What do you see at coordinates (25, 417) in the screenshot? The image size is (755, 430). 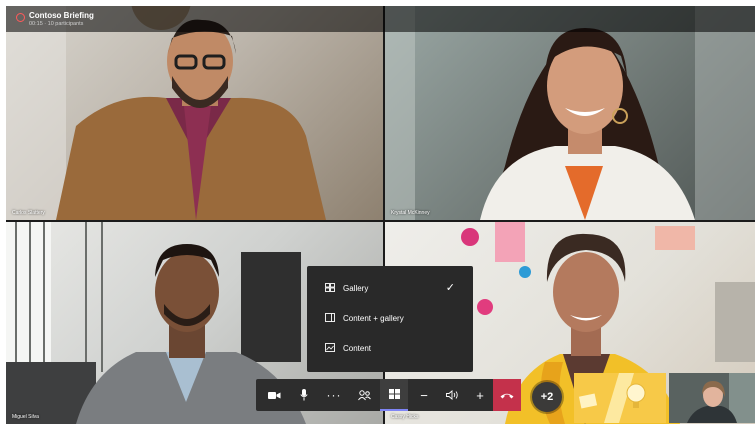 I see `participant-name: Miguel Silva` at bounding box center [25, 417].